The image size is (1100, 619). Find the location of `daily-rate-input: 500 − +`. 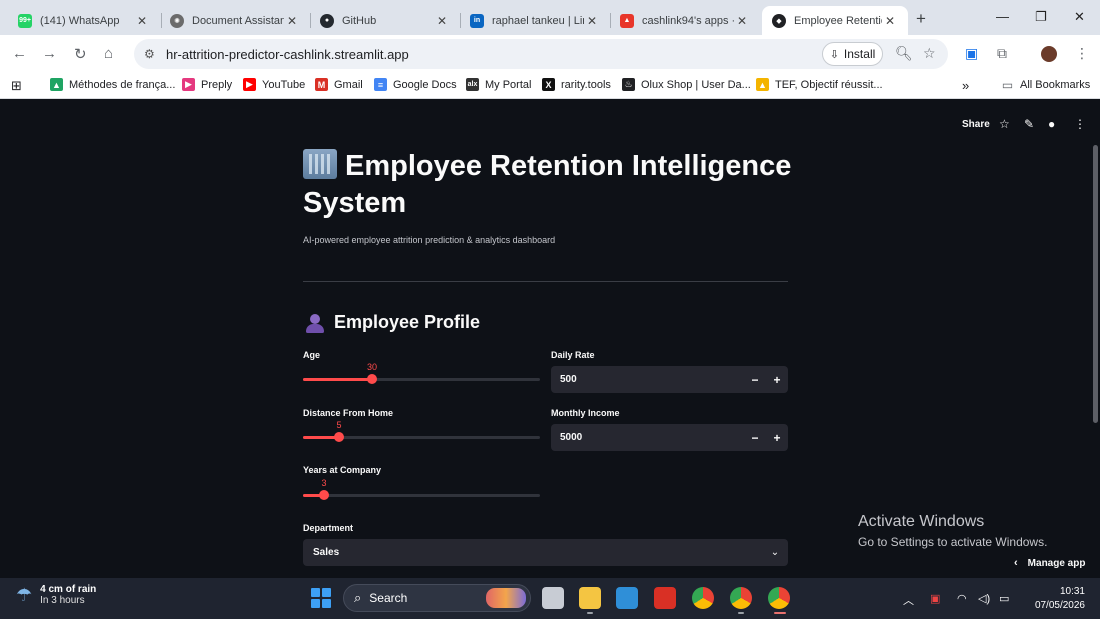

daily-rate-input: 500 − + is located at coordinates (669, 379).